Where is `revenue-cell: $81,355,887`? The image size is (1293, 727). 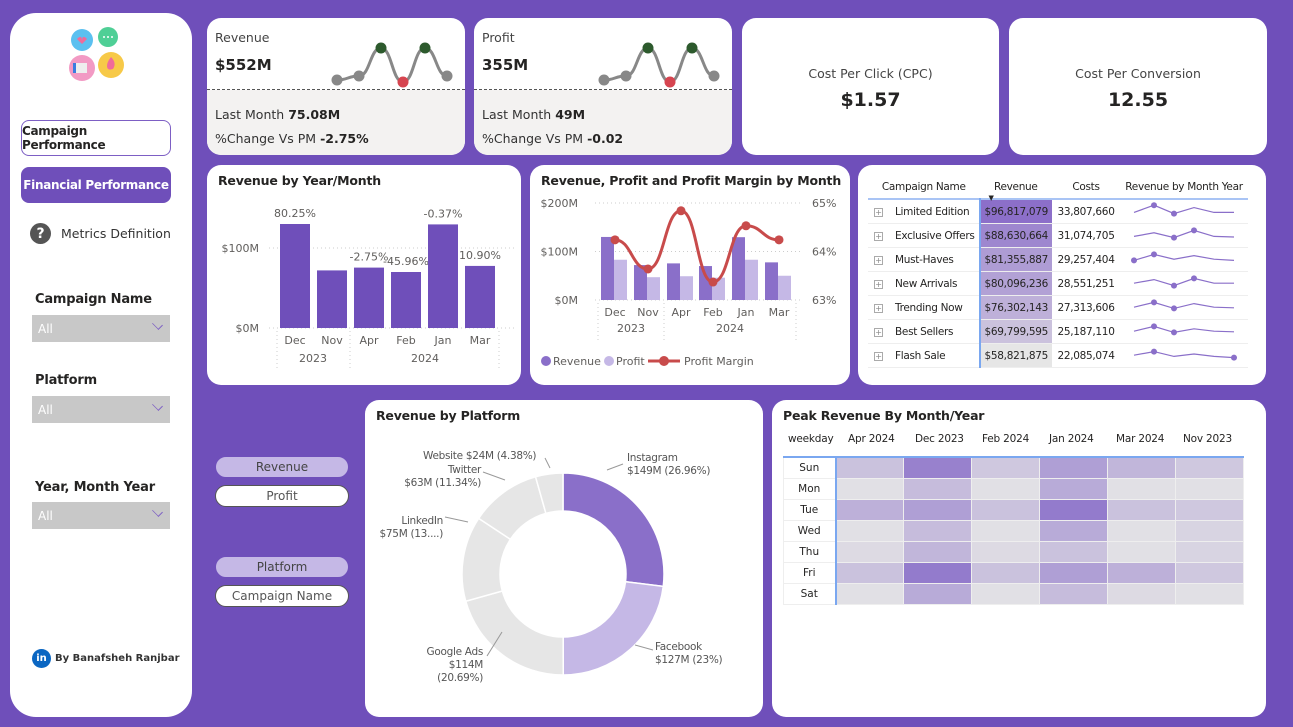
revenue-cell: $81,355,887 is located at coordinates (1015, 259).